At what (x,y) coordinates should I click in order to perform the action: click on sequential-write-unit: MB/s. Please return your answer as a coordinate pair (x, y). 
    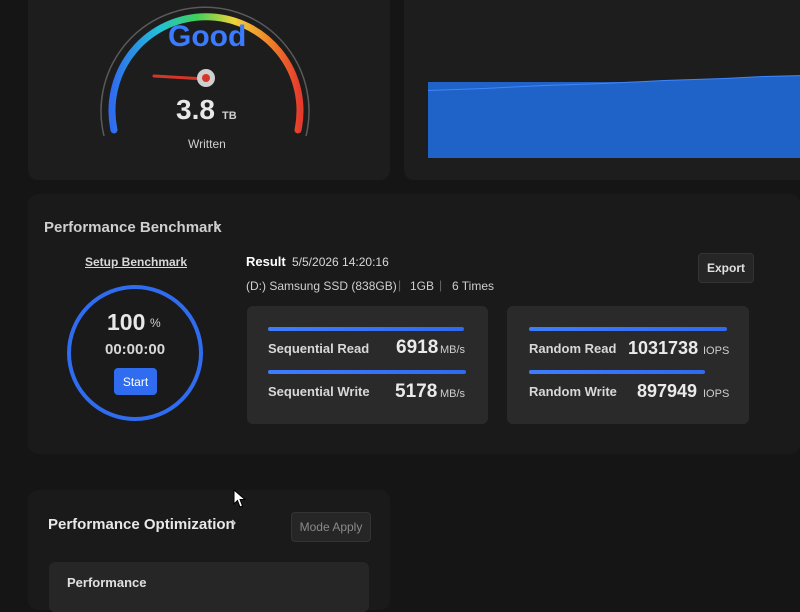
    Looking at the image, I should click on (453, 394).